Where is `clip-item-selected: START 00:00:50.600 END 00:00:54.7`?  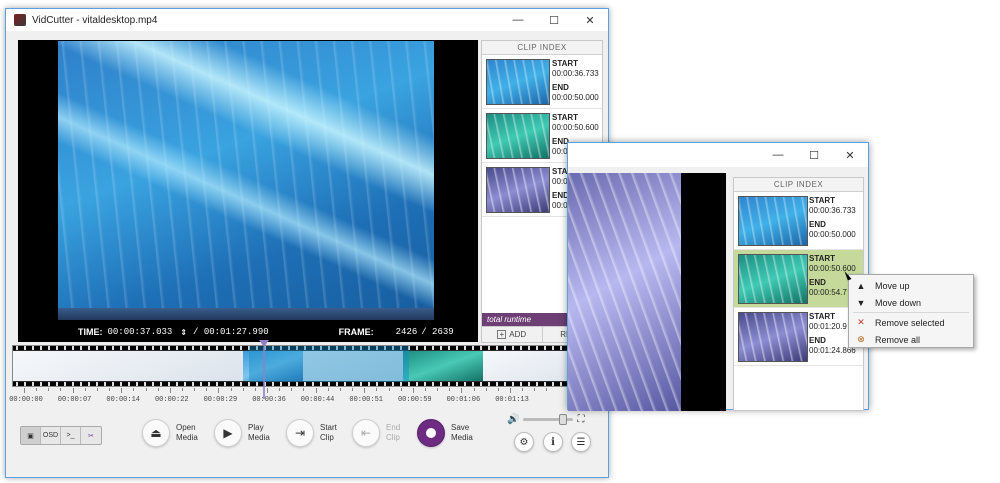
clip-item-selected: START 00:00:50.600 END 00:00:54.7 is located at coordinates (798, 279).